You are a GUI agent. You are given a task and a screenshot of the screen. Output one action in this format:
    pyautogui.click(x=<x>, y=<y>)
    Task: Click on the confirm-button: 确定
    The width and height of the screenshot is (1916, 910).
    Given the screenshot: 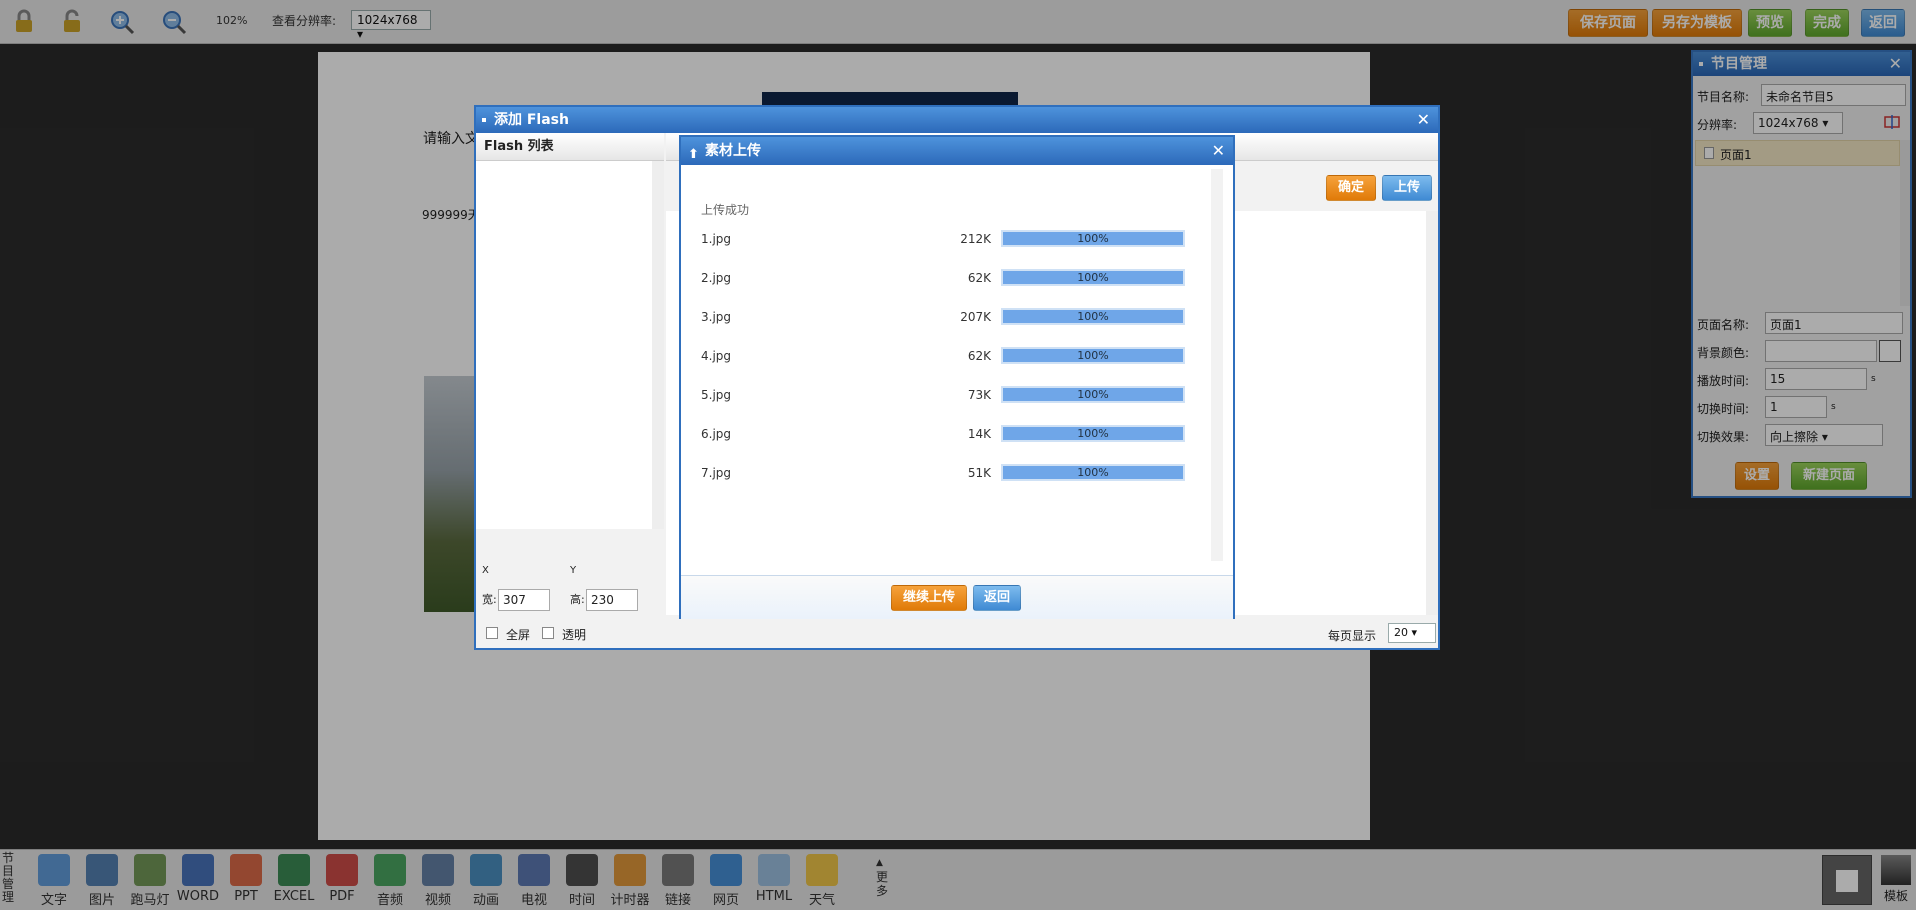 What is the action you would take?
    pyautogui.click(x=1351, y=188)
    